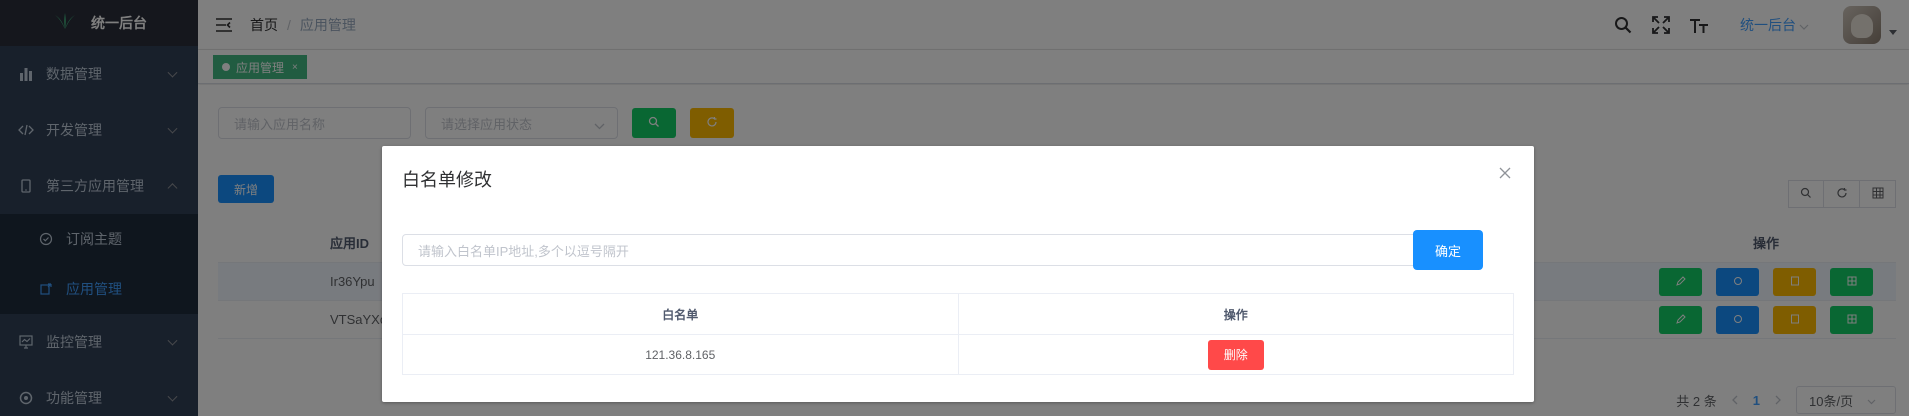 The height and width of the screenshot is (416, 1909). Describe the element at coordinates (1235, 314) in the screenshot. I see `column-ops: 操作` at that location.